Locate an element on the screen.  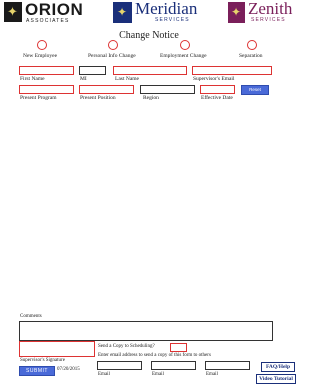
comments-field is located at coordinates (146, 331).